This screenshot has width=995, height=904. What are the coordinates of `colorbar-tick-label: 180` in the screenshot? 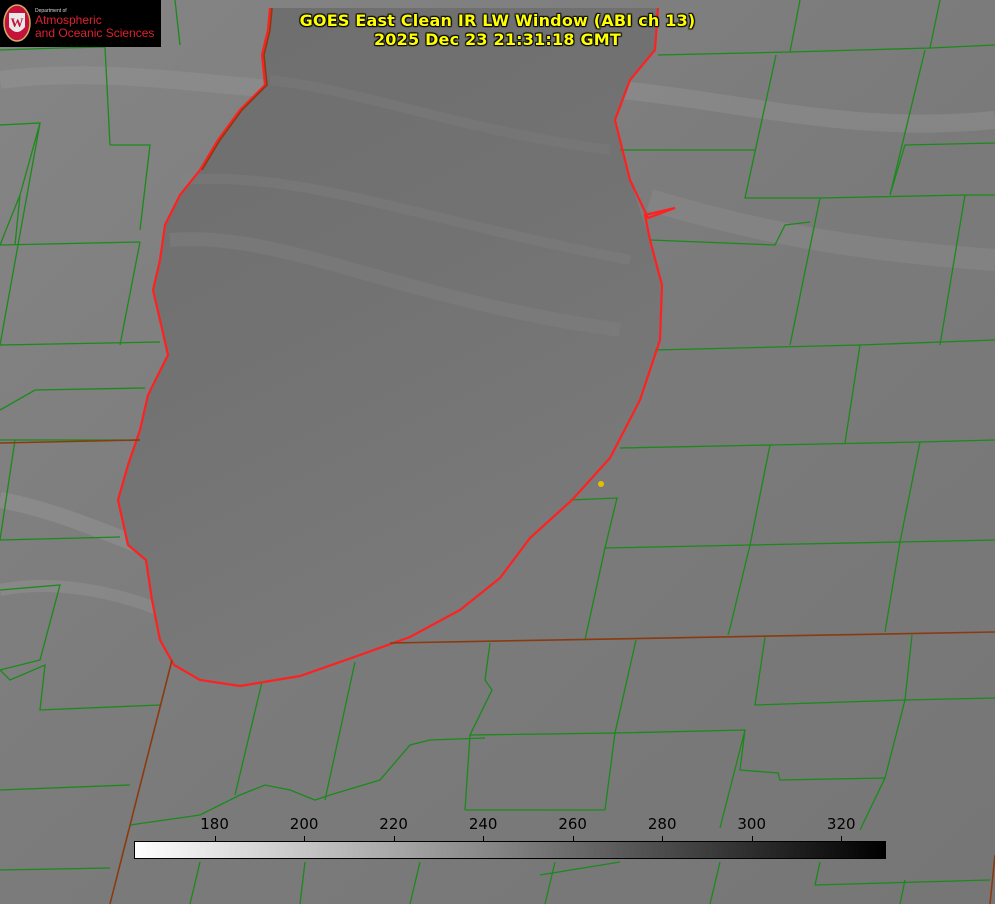 It's located at (214, 824).